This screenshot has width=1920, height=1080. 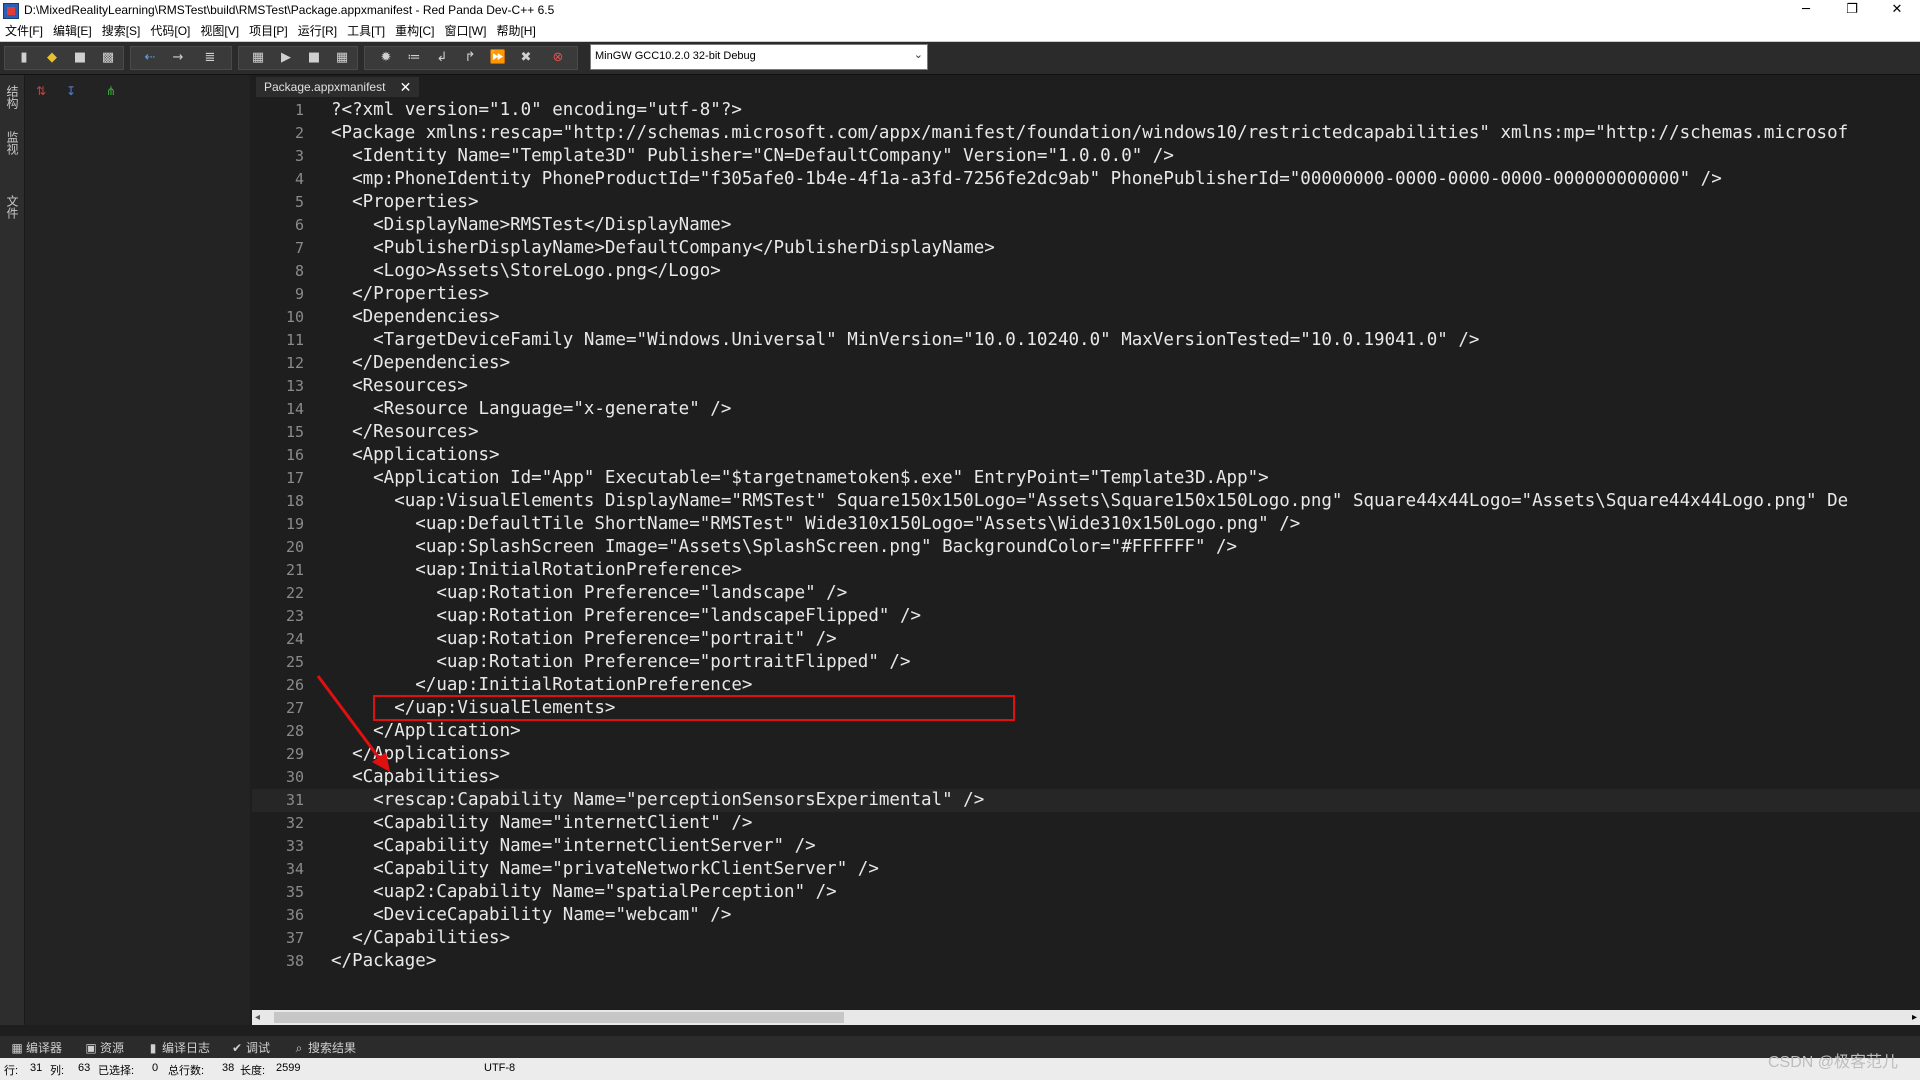 What do you see at coordinates (1086, 754) in the screenshot?
I see `code-line: 29 </Applications>` at bounding box center [1086, 754].